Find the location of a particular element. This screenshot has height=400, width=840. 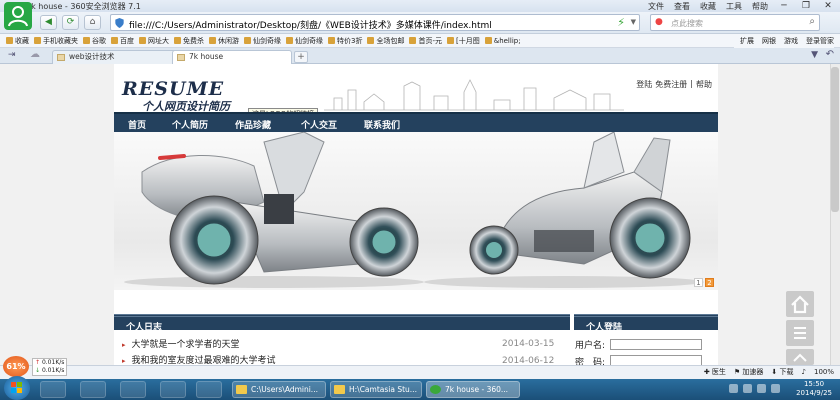

back-button: ◀ is located at coordinates (48, 22).